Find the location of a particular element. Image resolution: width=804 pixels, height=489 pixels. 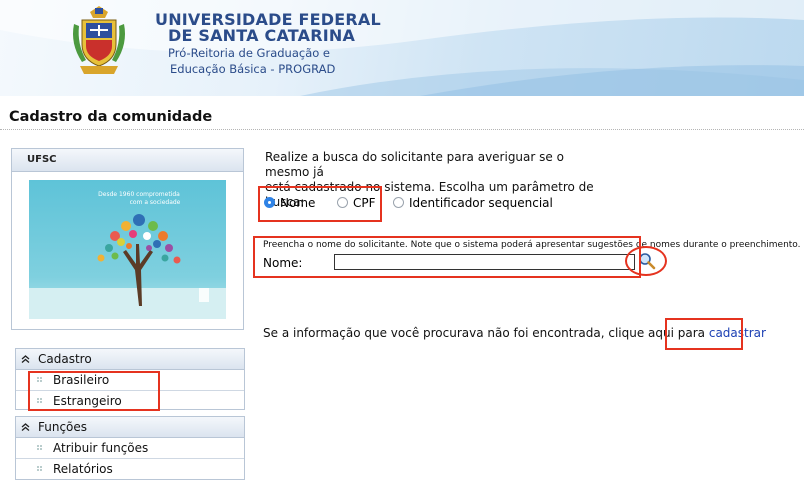

funcoes-menu-header: Funções is located at coordinates (130, 427).